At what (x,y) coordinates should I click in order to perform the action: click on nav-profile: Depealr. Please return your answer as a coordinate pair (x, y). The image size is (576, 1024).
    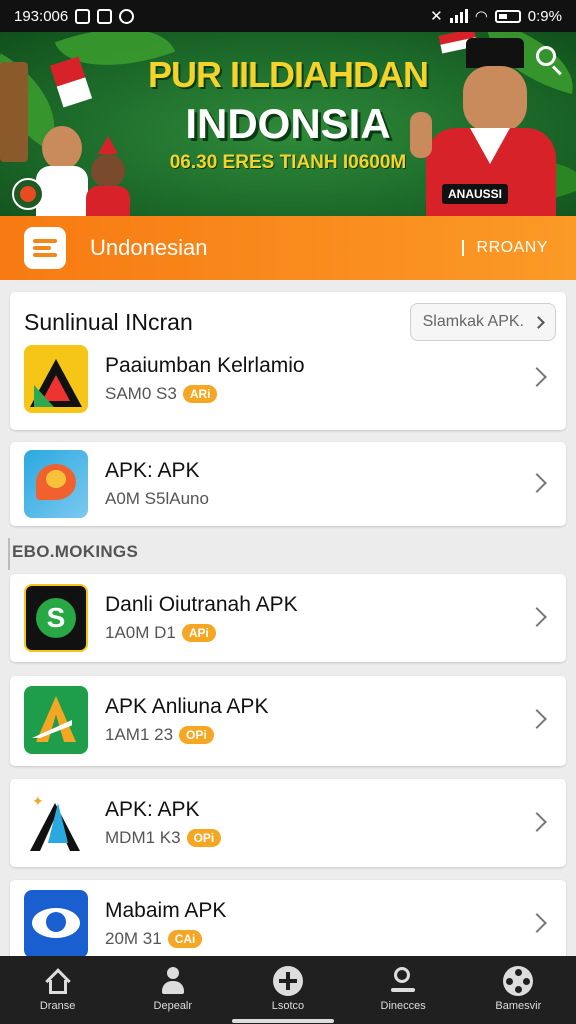
    Looking at the image, I should click on (173, 989).